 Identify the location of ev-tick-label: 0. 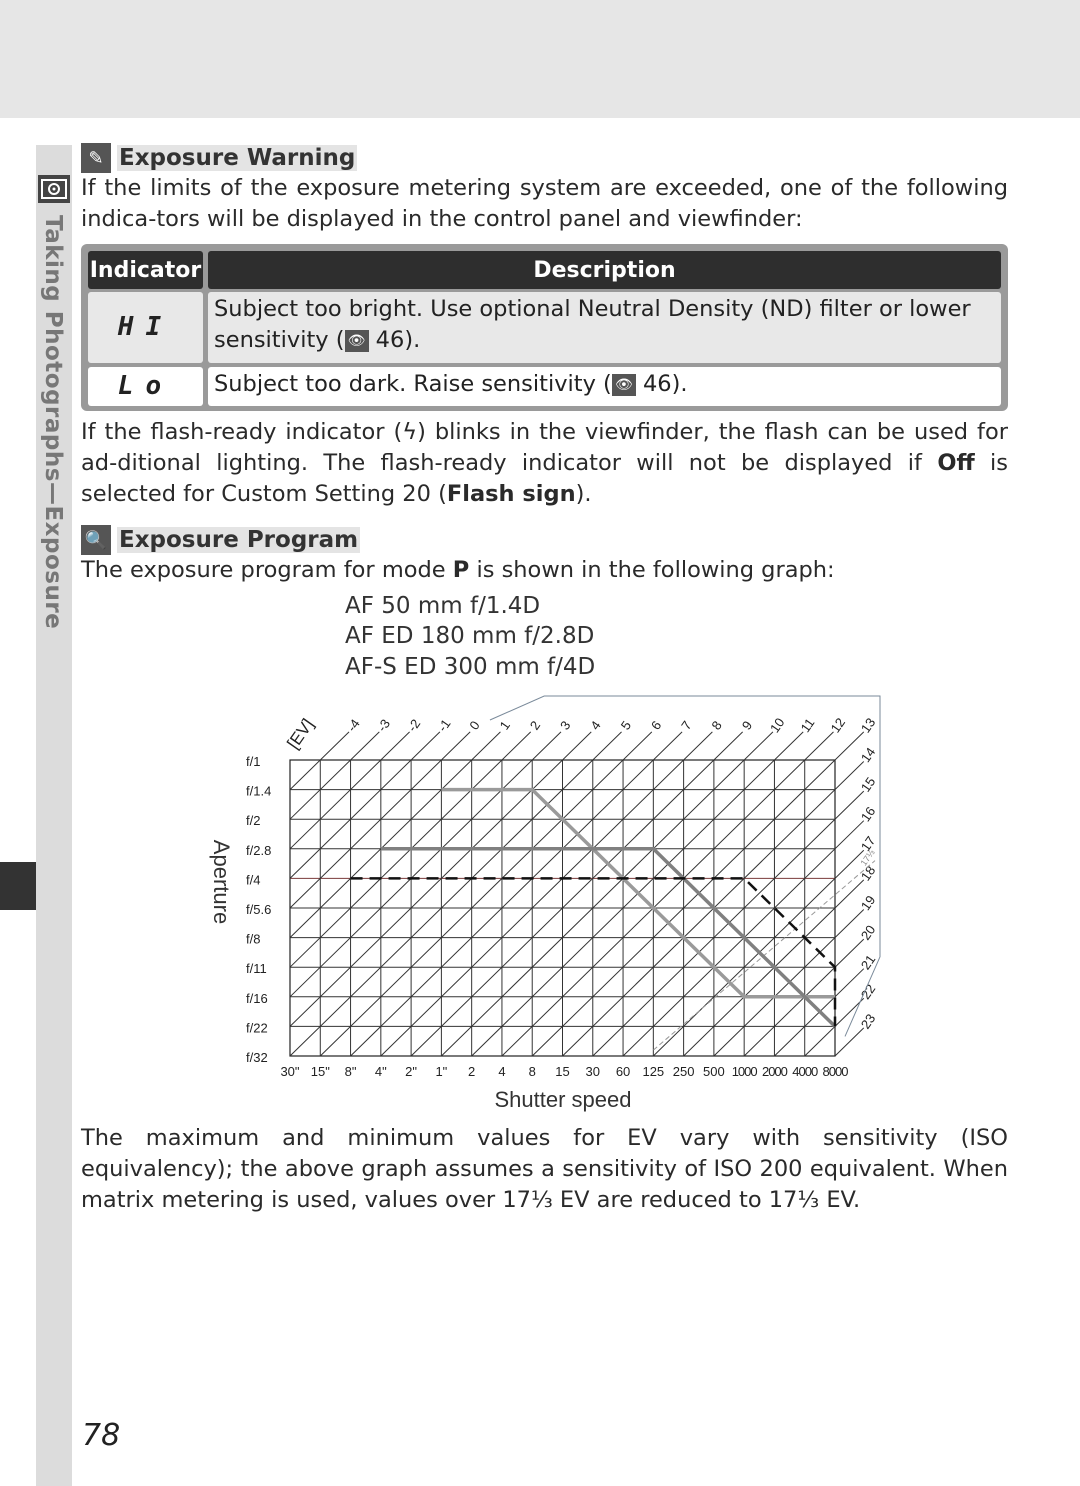
(474, 725).